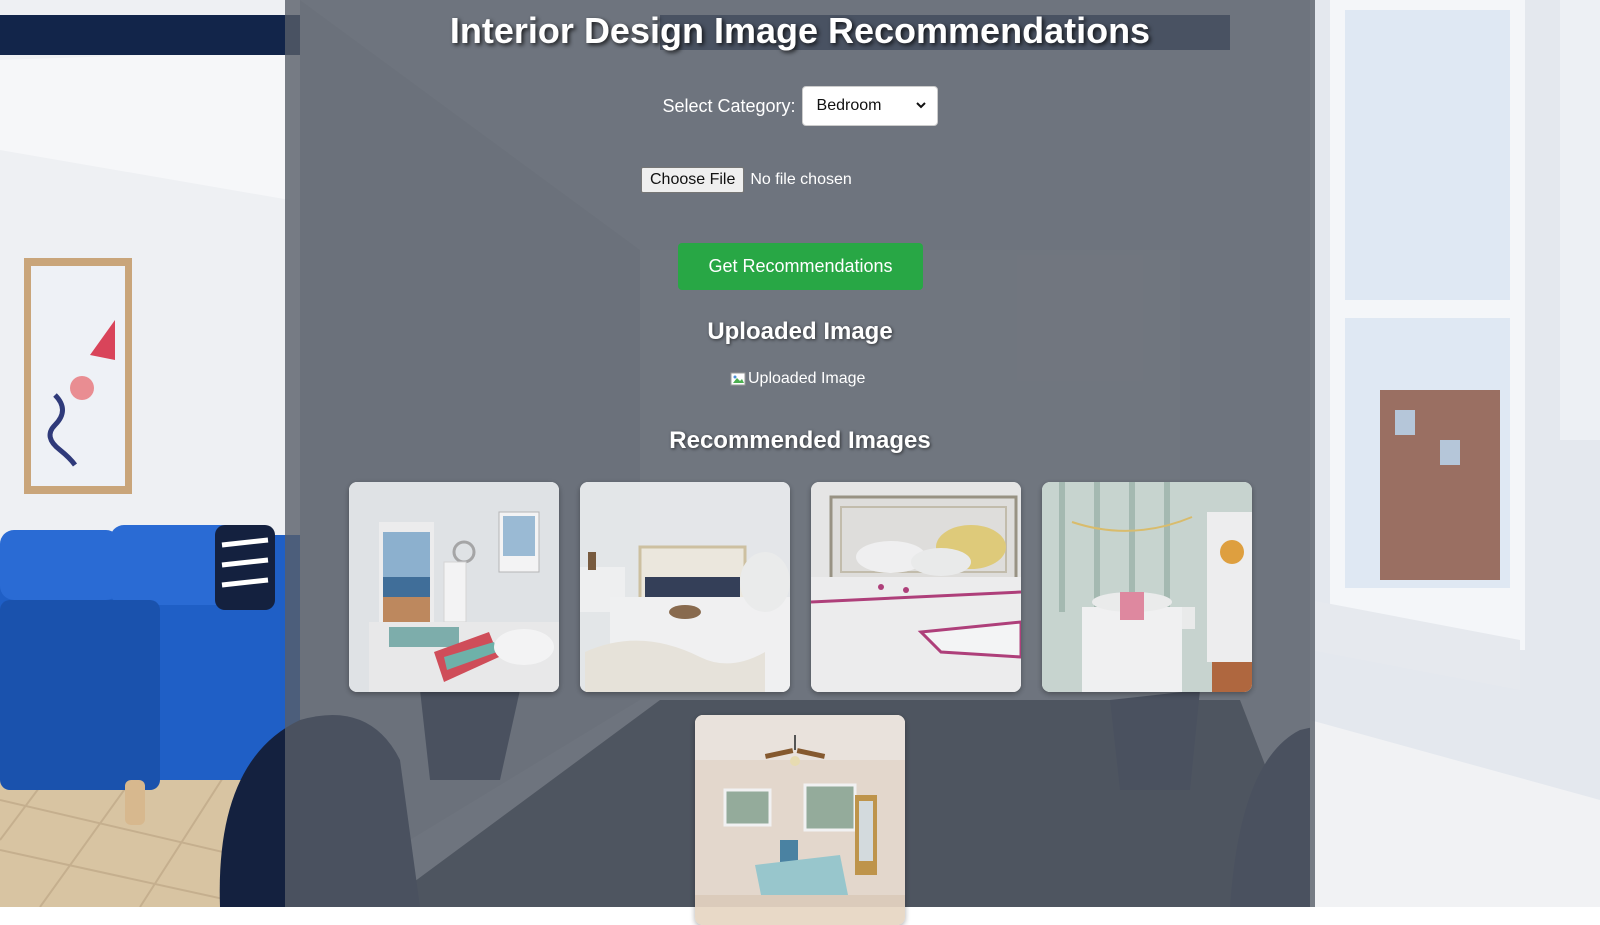 The image size is (1600, 925). I want to click on chevron-down-icon, so click(921, 106).